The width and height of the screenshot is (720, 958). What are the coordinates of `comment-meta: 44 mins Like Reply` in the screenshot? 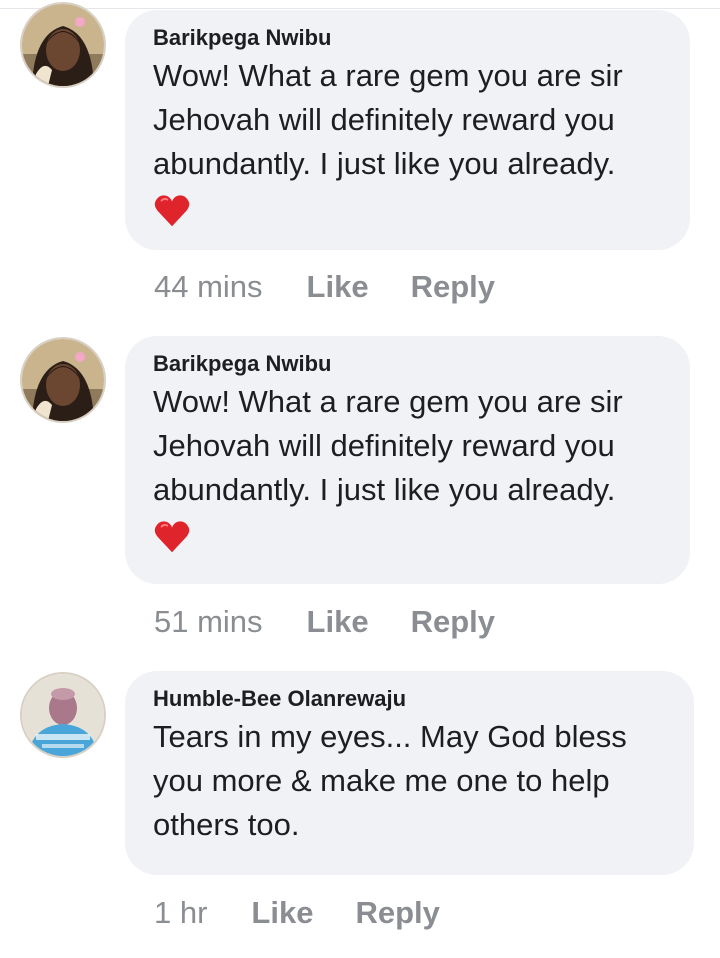 It's located at (345, 287).